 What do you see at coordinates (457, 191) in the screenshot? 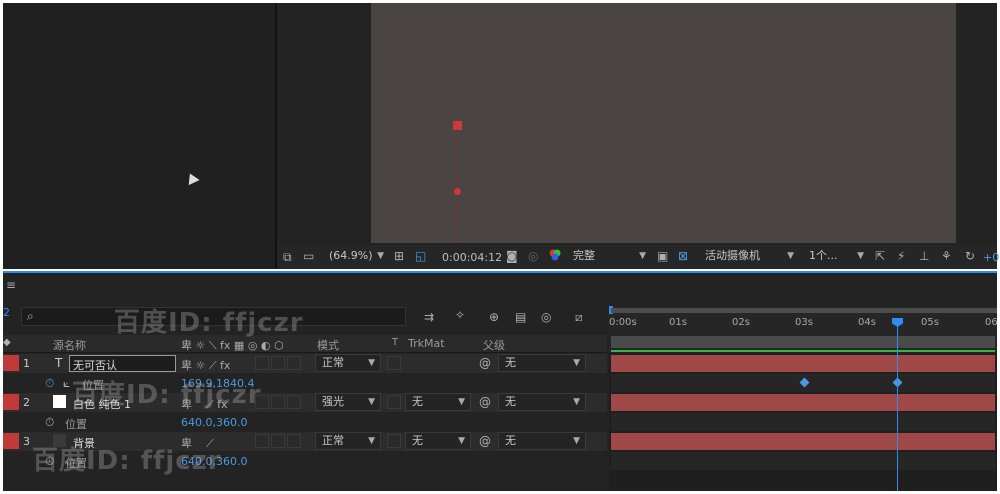
I see `path-keyframe-dot` at bounding box center [457, 191].